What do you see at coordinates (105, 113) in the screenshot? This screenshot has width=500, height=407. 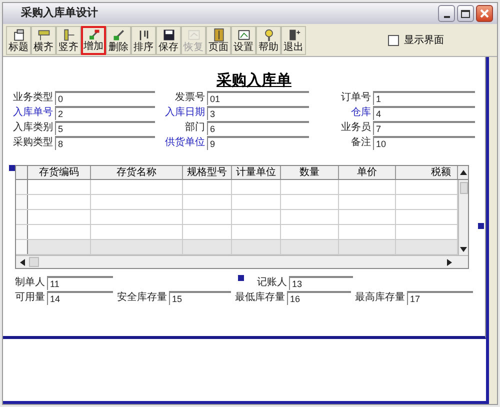 I see `input-field: 2` at bounding box center [105, 113].